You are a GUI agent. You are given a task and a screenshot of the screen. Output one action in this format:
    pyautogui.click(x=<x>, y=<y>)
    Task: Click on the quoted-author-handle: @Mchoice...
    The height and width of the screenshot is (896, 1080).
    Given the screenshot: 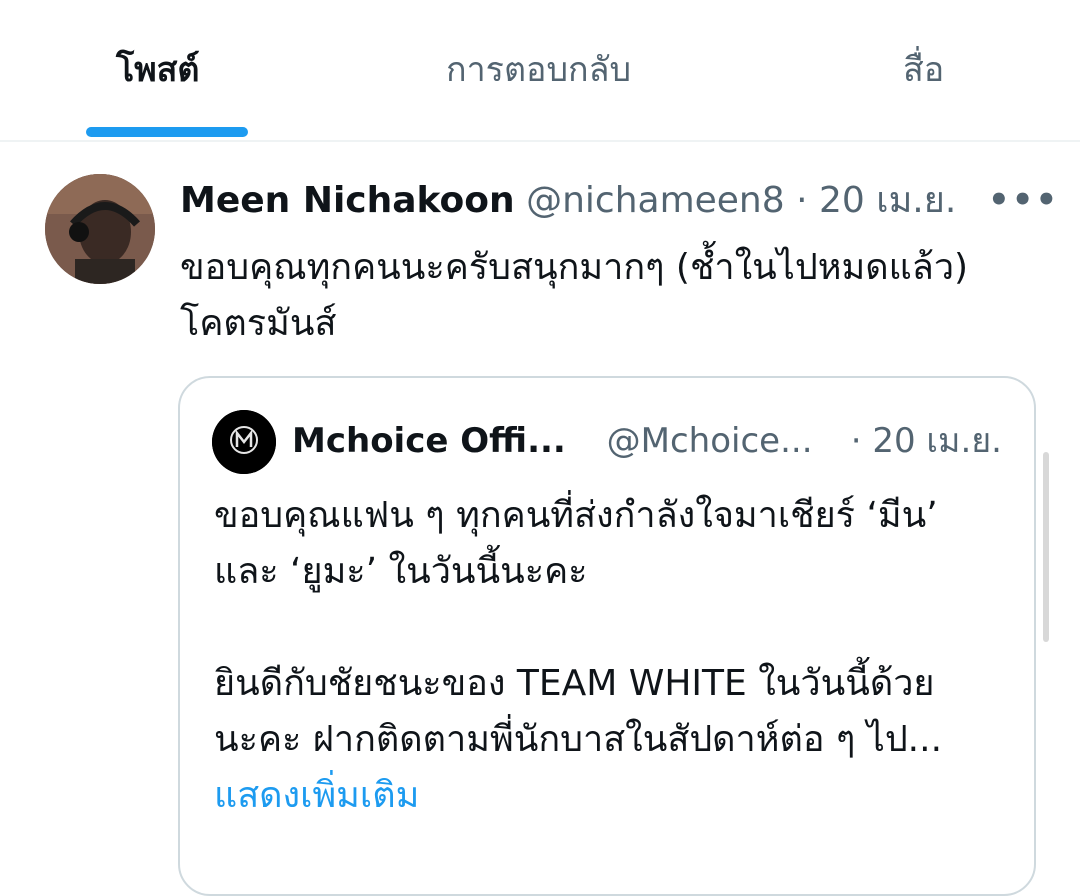 What is the action you would take?
    pyautogui.click(x=709, y=441)
    